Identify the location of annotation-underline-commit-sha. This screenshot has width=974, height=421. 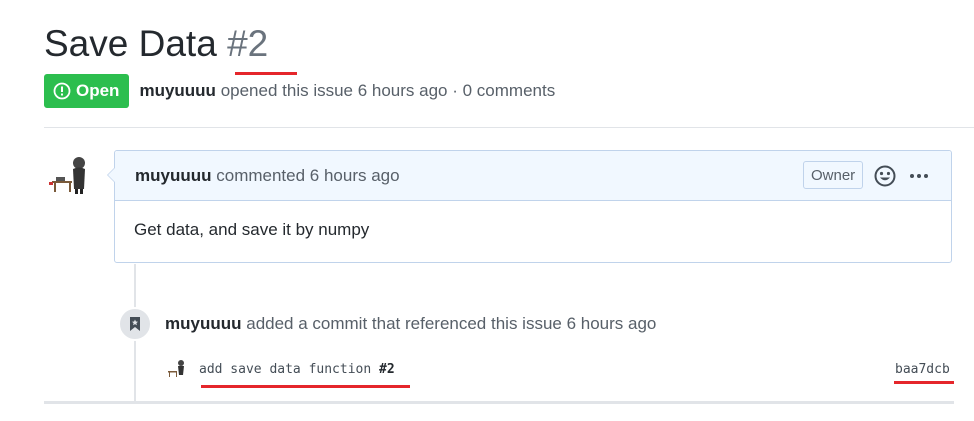
(924, 382).